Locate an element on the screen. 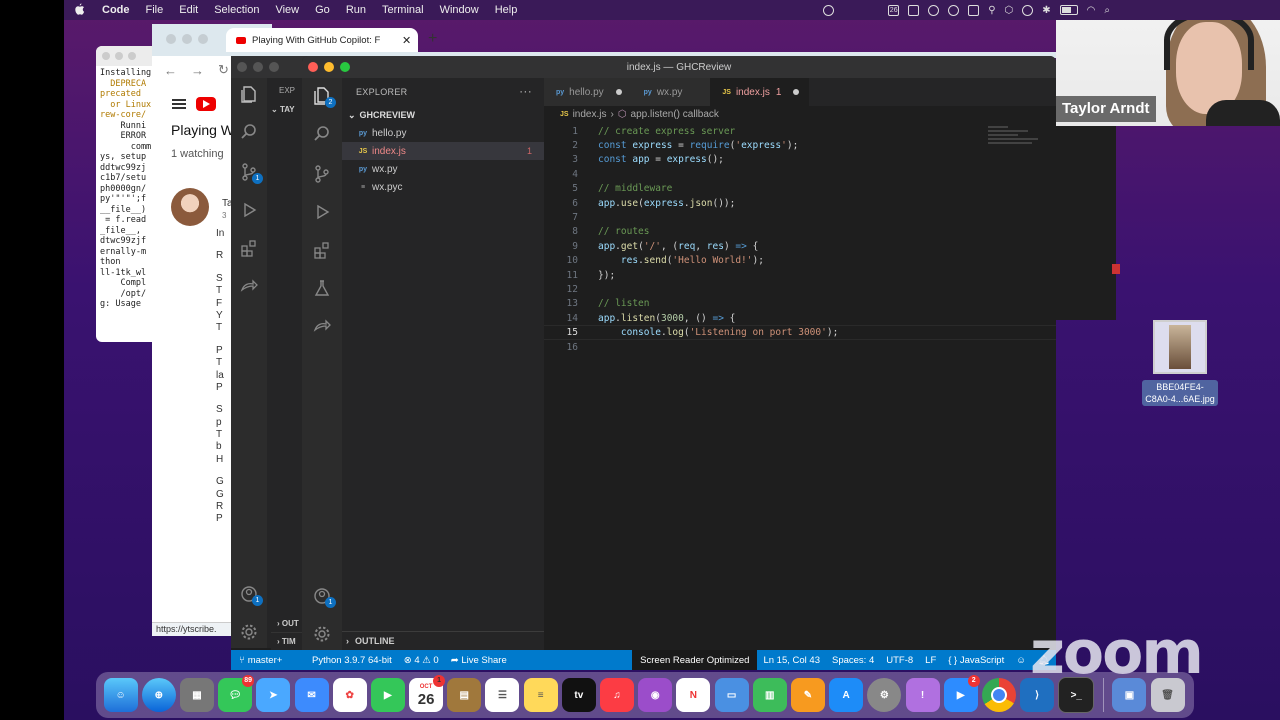 Image resolution: width=1280 pixels, height=720 pixels. numbers-icon: ▥ is located at coordinates (769, 695).